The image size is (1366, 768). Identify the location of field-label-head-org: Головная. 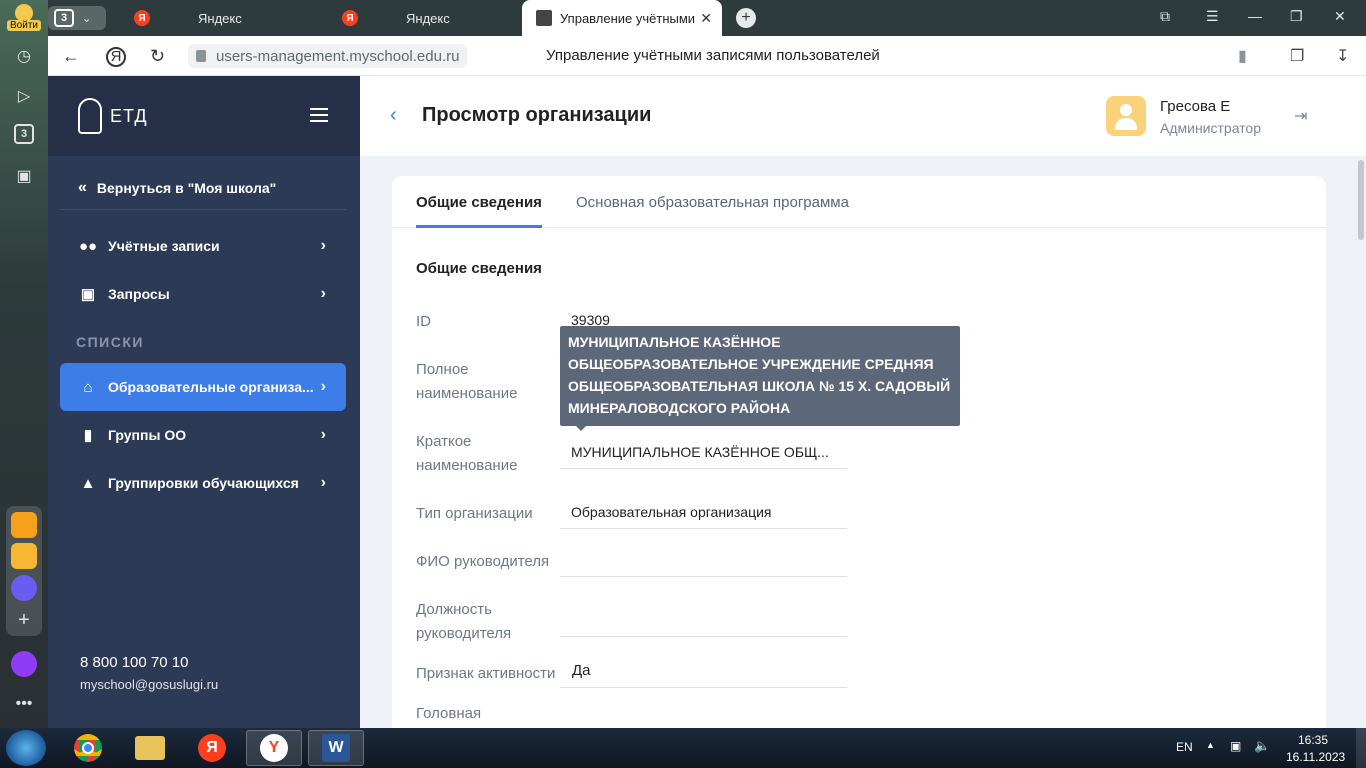
(449, 713).